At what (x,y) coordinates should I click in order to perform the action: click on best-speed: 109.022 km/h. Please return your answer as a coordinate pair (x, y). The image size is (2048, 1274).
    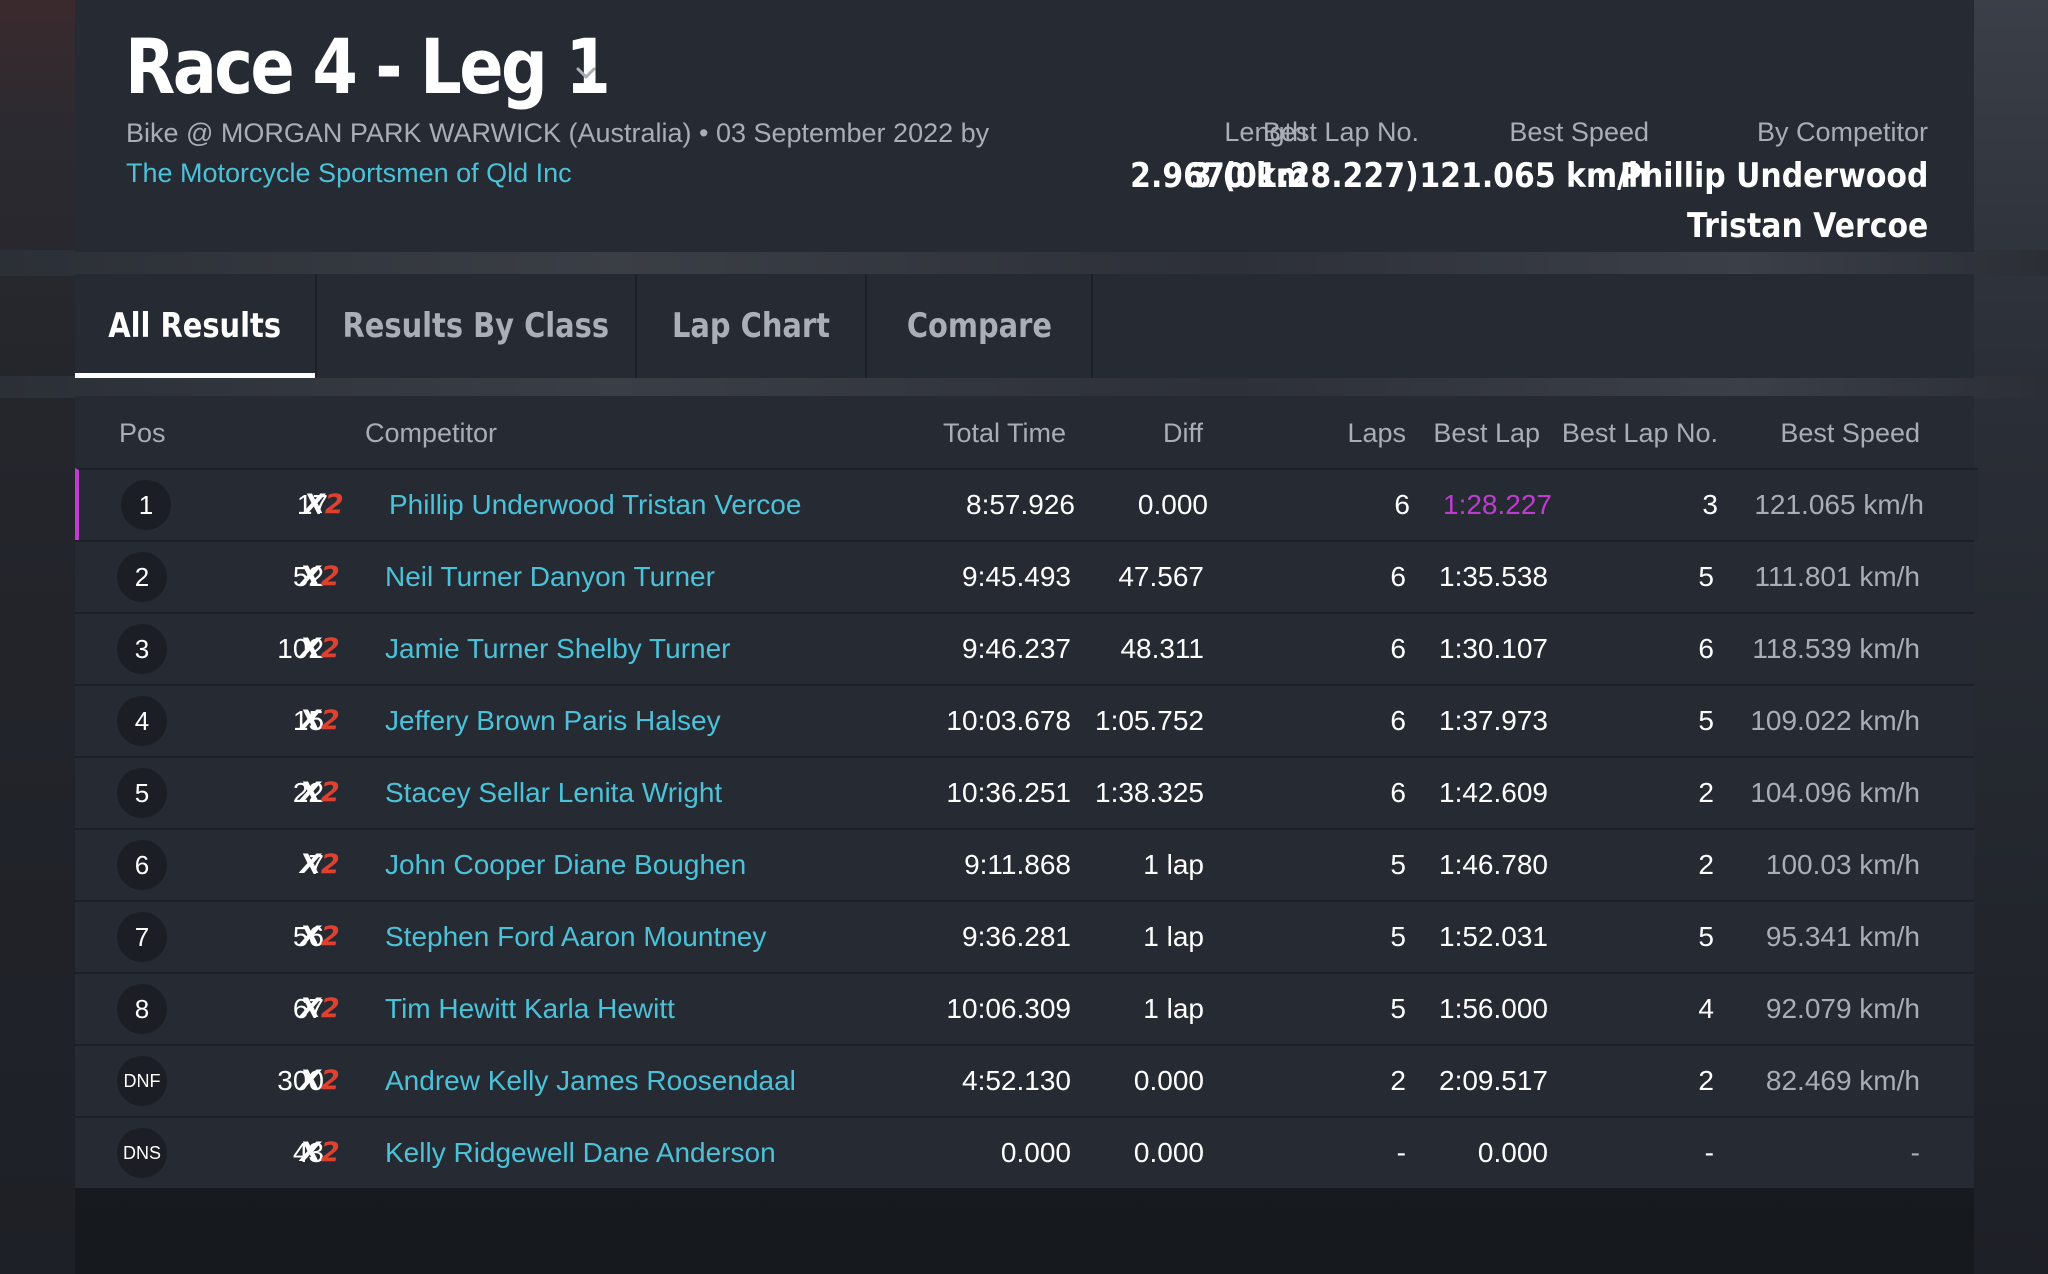
    Looking at the image, I should click on (1835, 720).